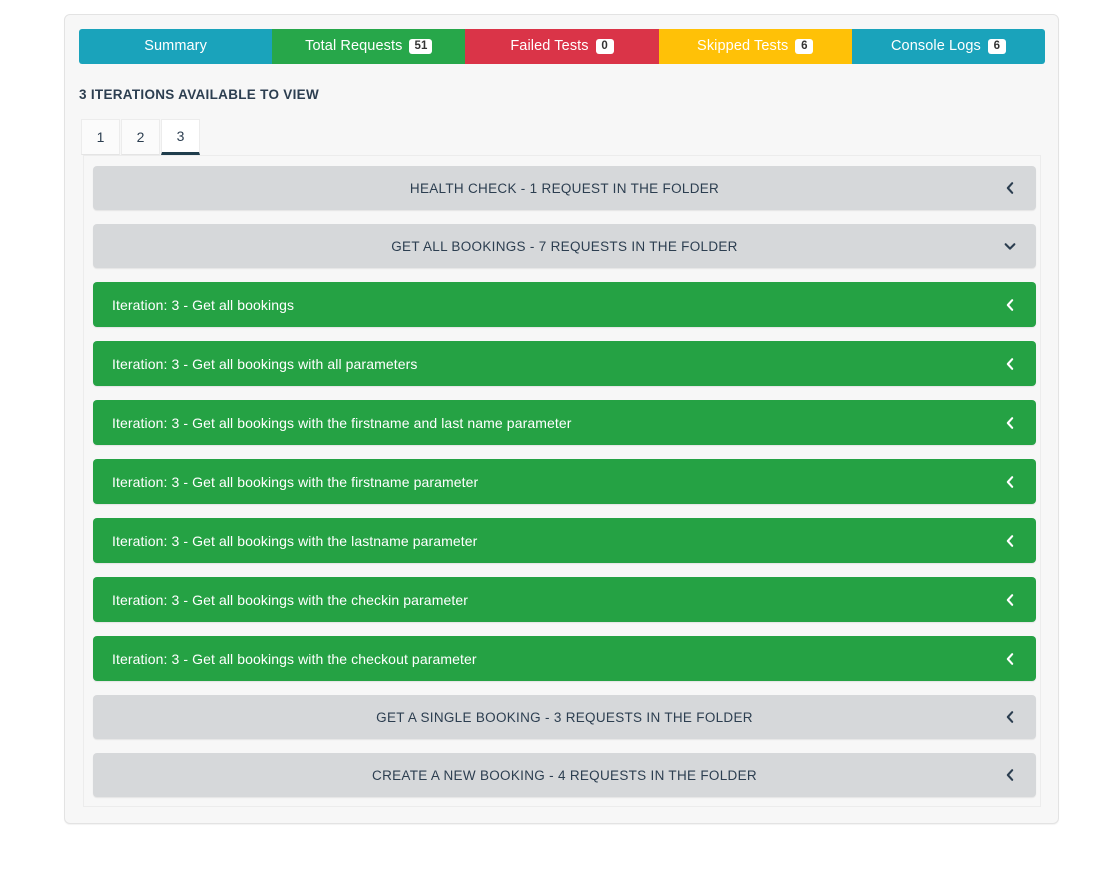 The height and width of the screenshot is (879, 1119). I want to click on folder-header-row: HEALTH CHECK - 1 REQUEST IN THE FOLDER, so click(564, 188).